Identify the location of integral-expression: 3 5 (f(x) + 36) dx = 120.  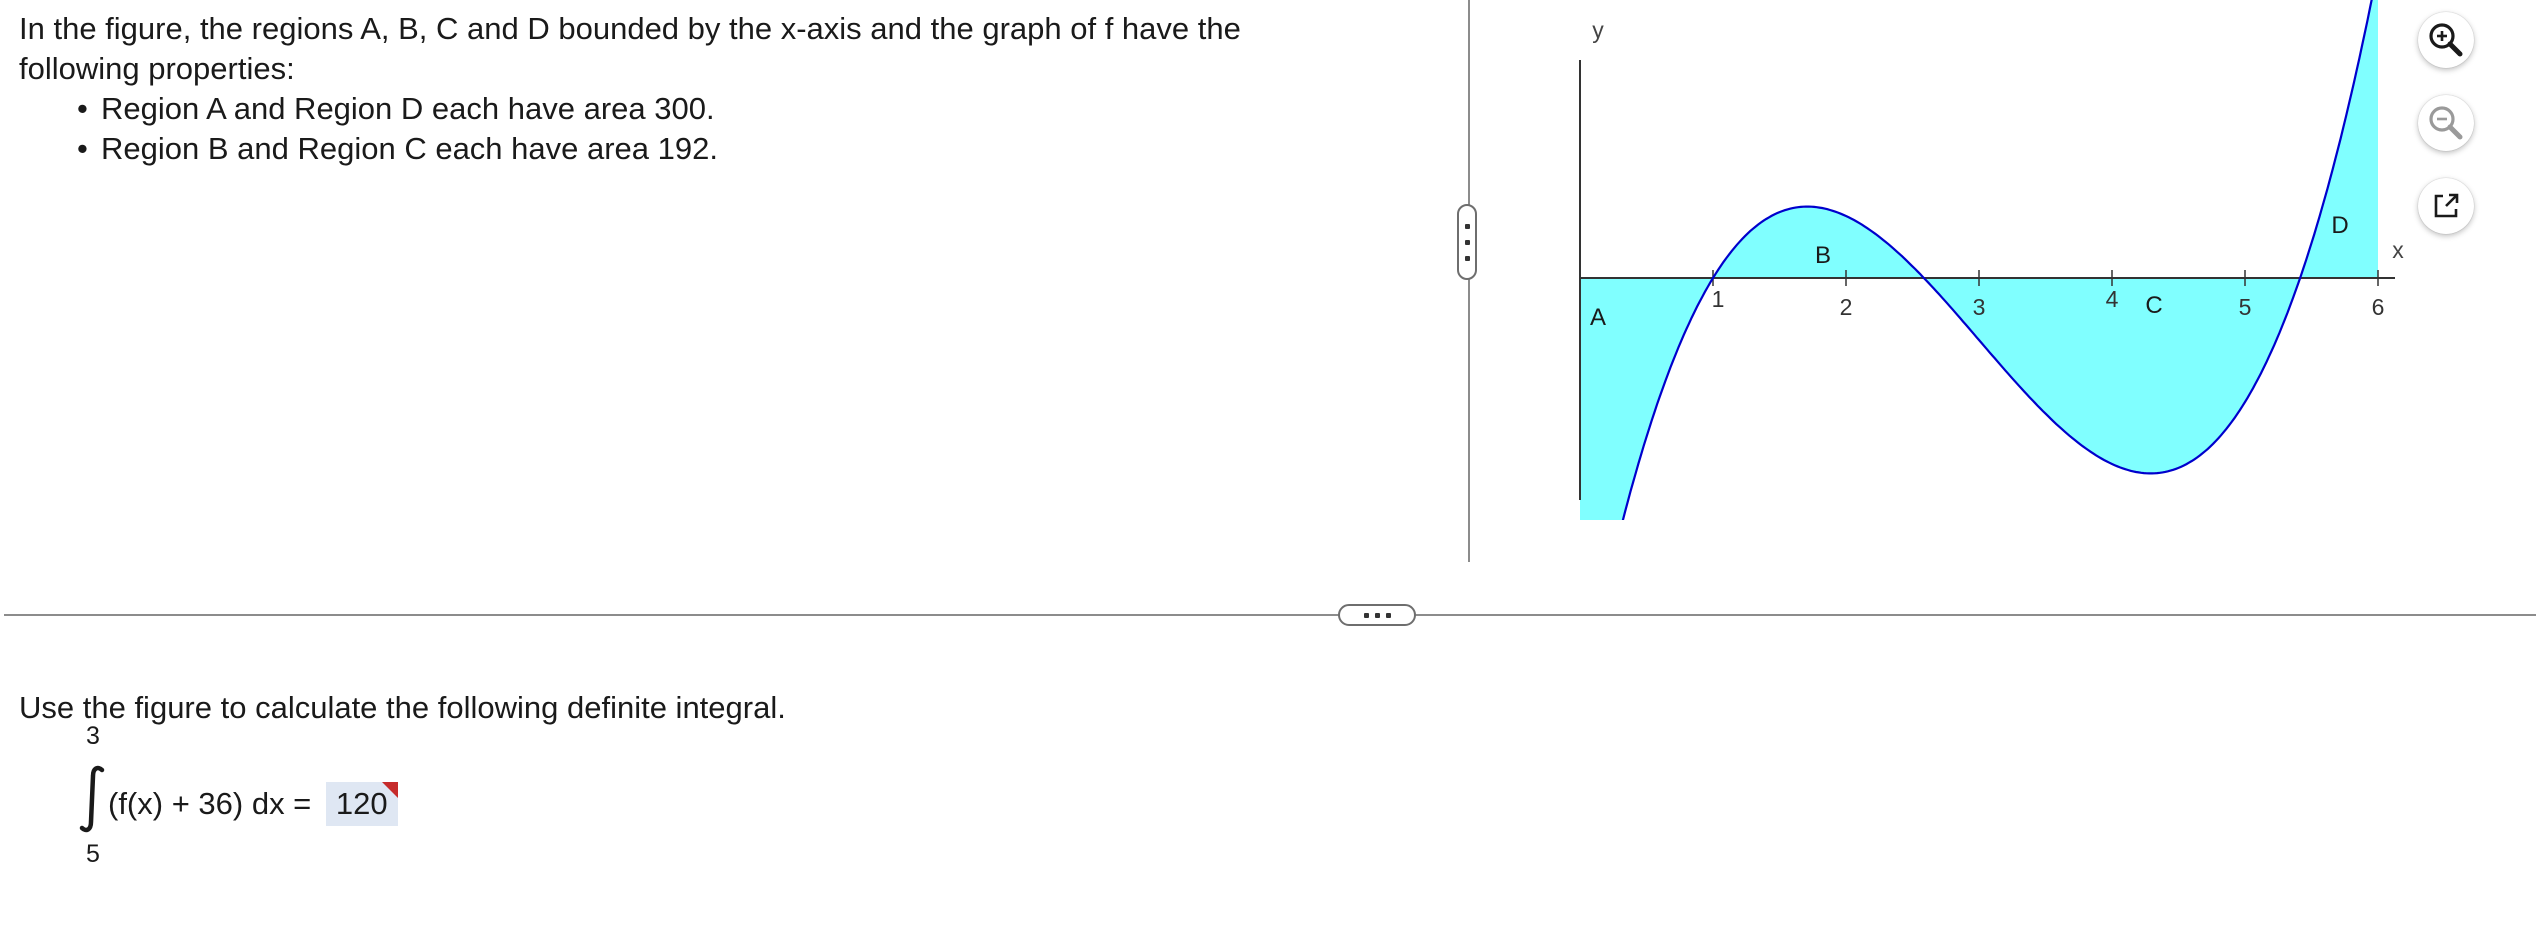
(270, 802).